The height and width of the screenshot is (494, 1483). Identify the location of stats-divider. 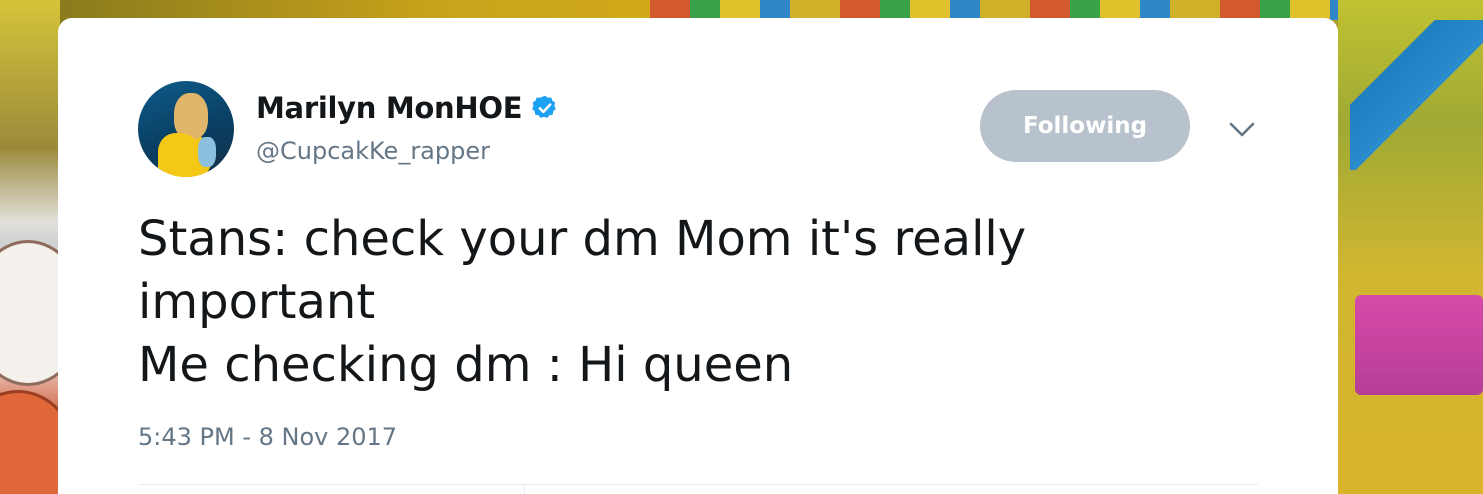
(524, 489).